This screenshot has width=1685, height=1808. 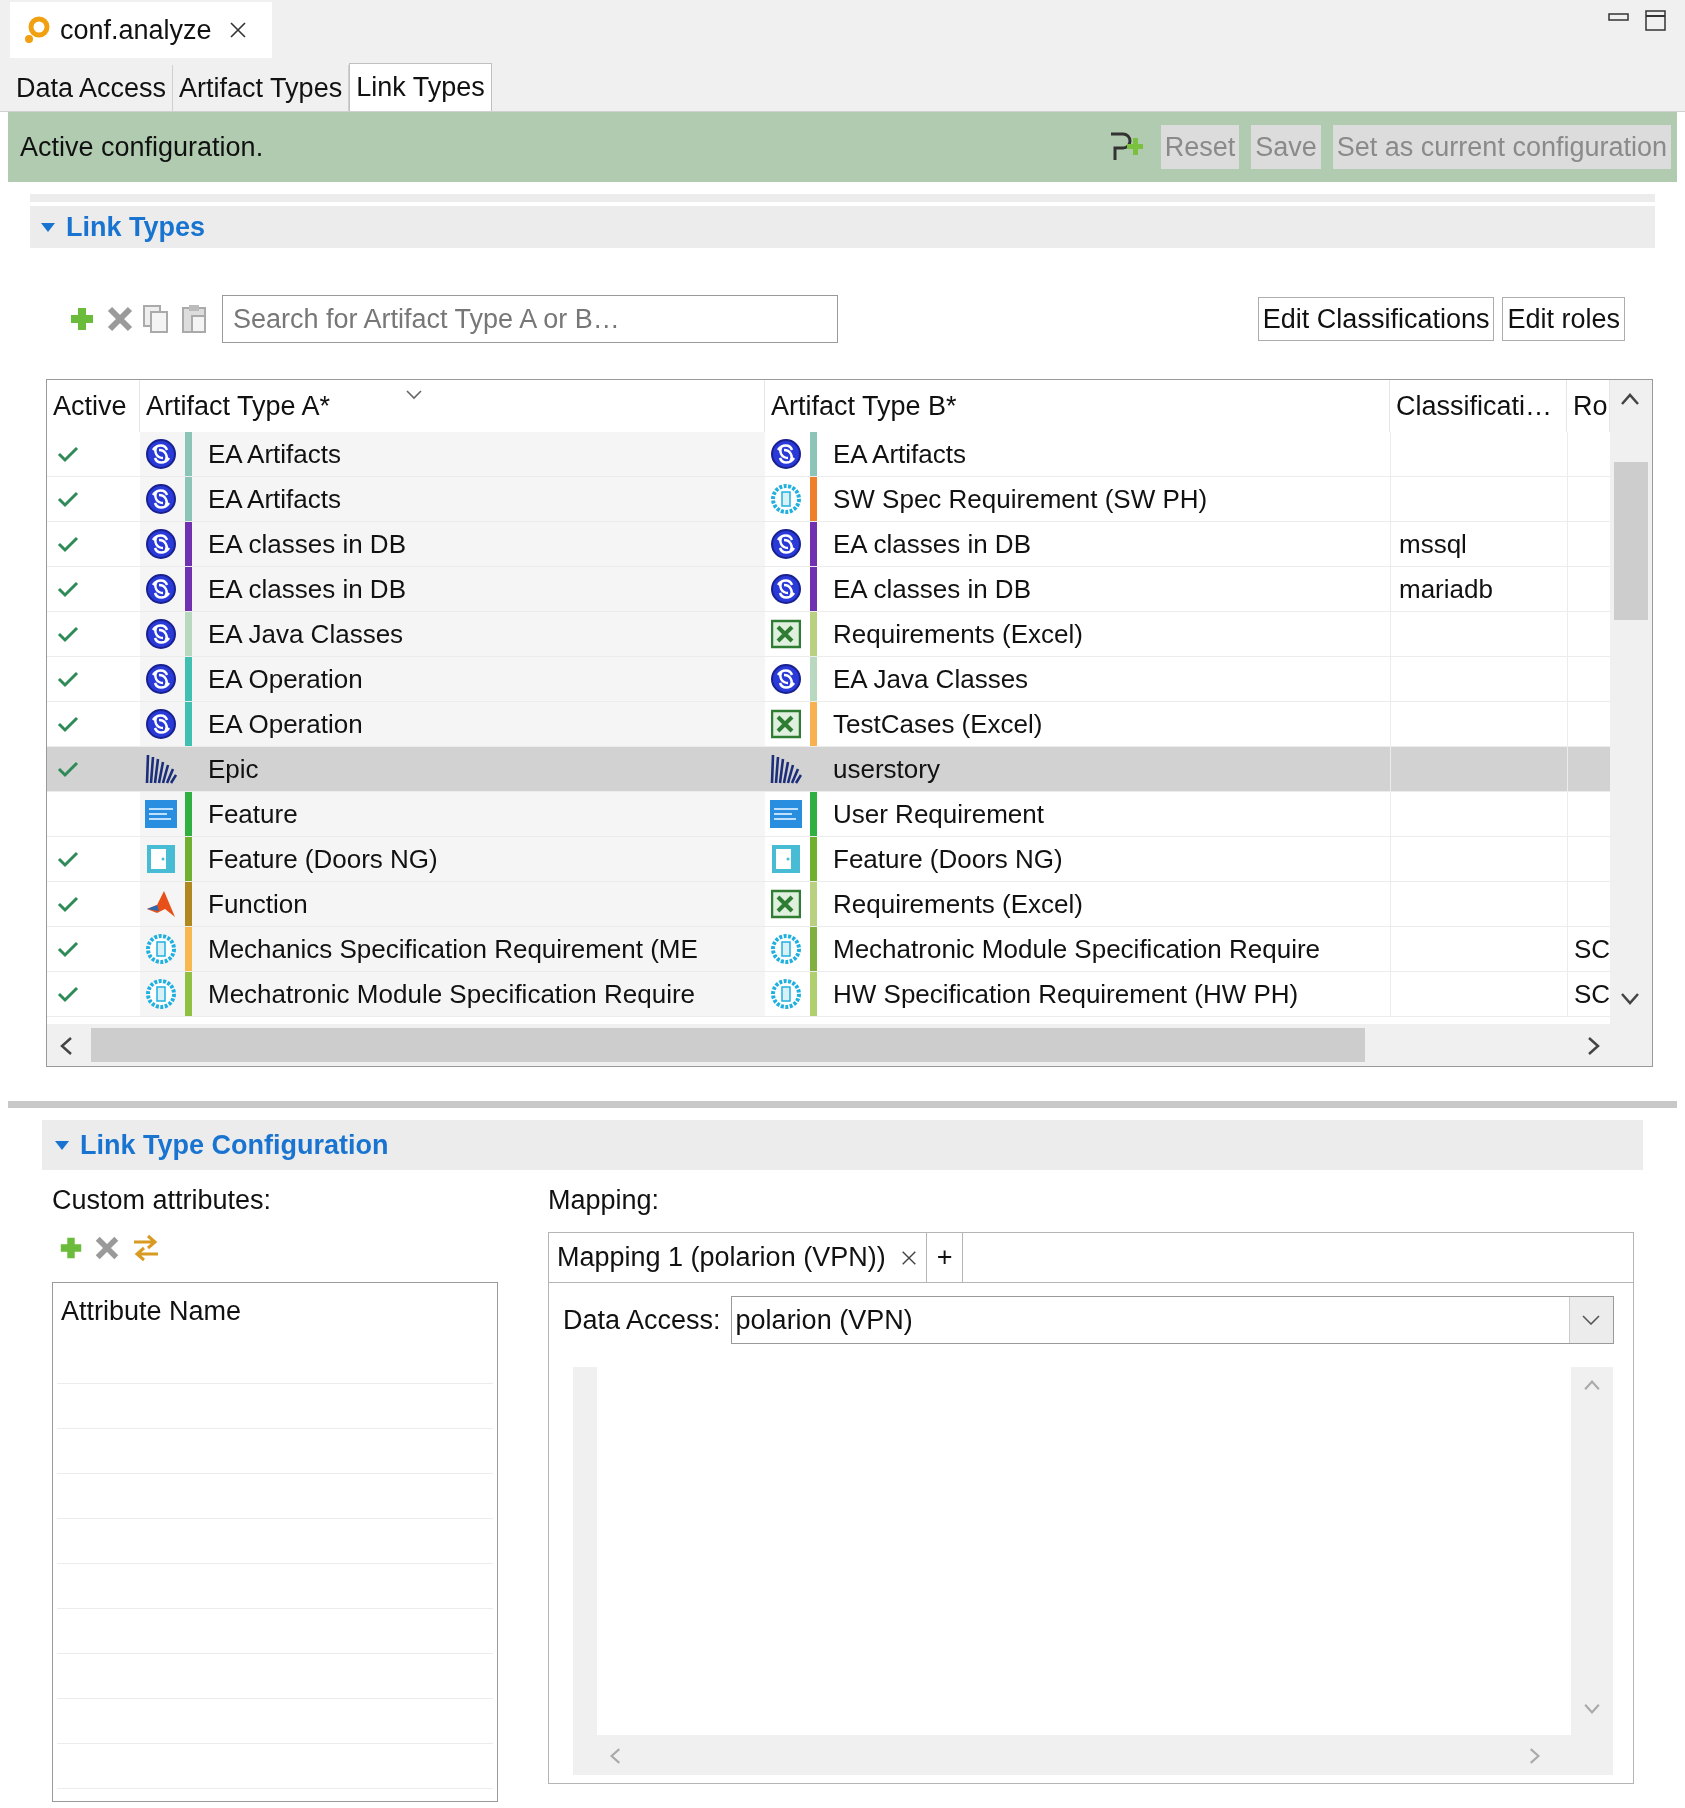 I want to click on table-row: EA classes in DB EA classes in DB mssql, so click(x=828, y=544).